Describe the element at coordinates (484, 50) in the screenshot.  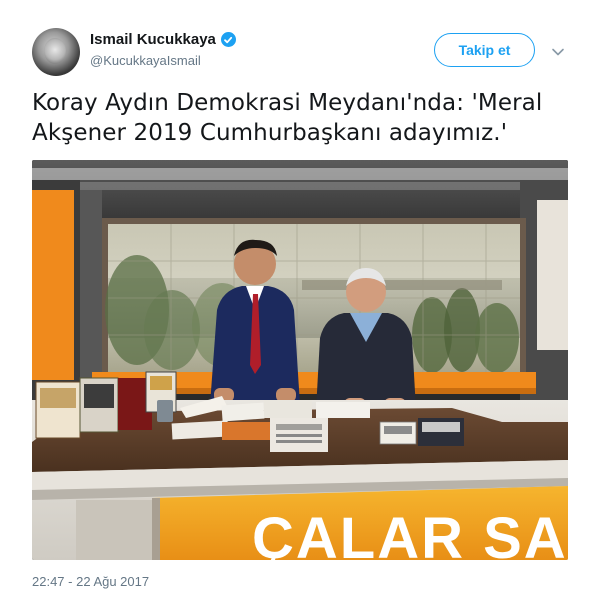
I see `follow-button: Takip et` at that location.